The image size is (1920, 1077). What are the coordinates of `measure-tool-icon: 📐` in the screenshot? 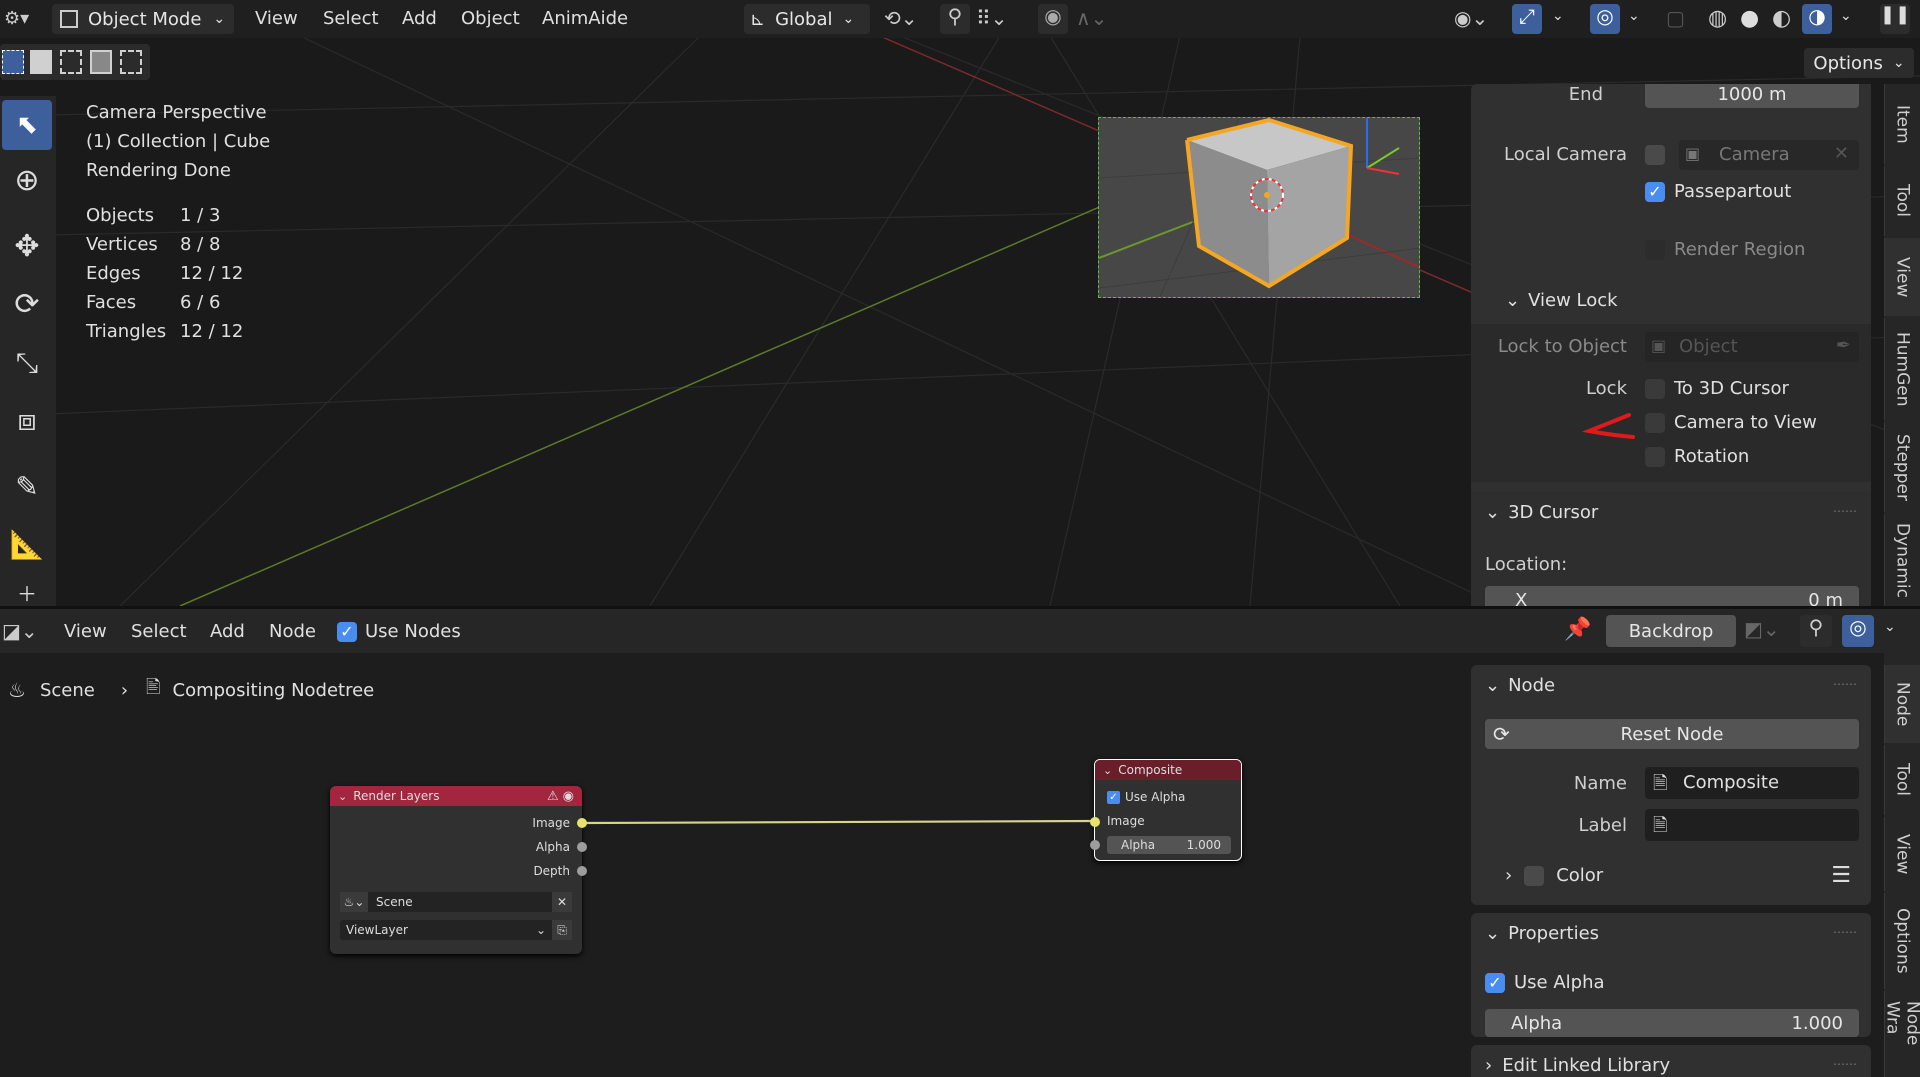 It's located at (27, 545).